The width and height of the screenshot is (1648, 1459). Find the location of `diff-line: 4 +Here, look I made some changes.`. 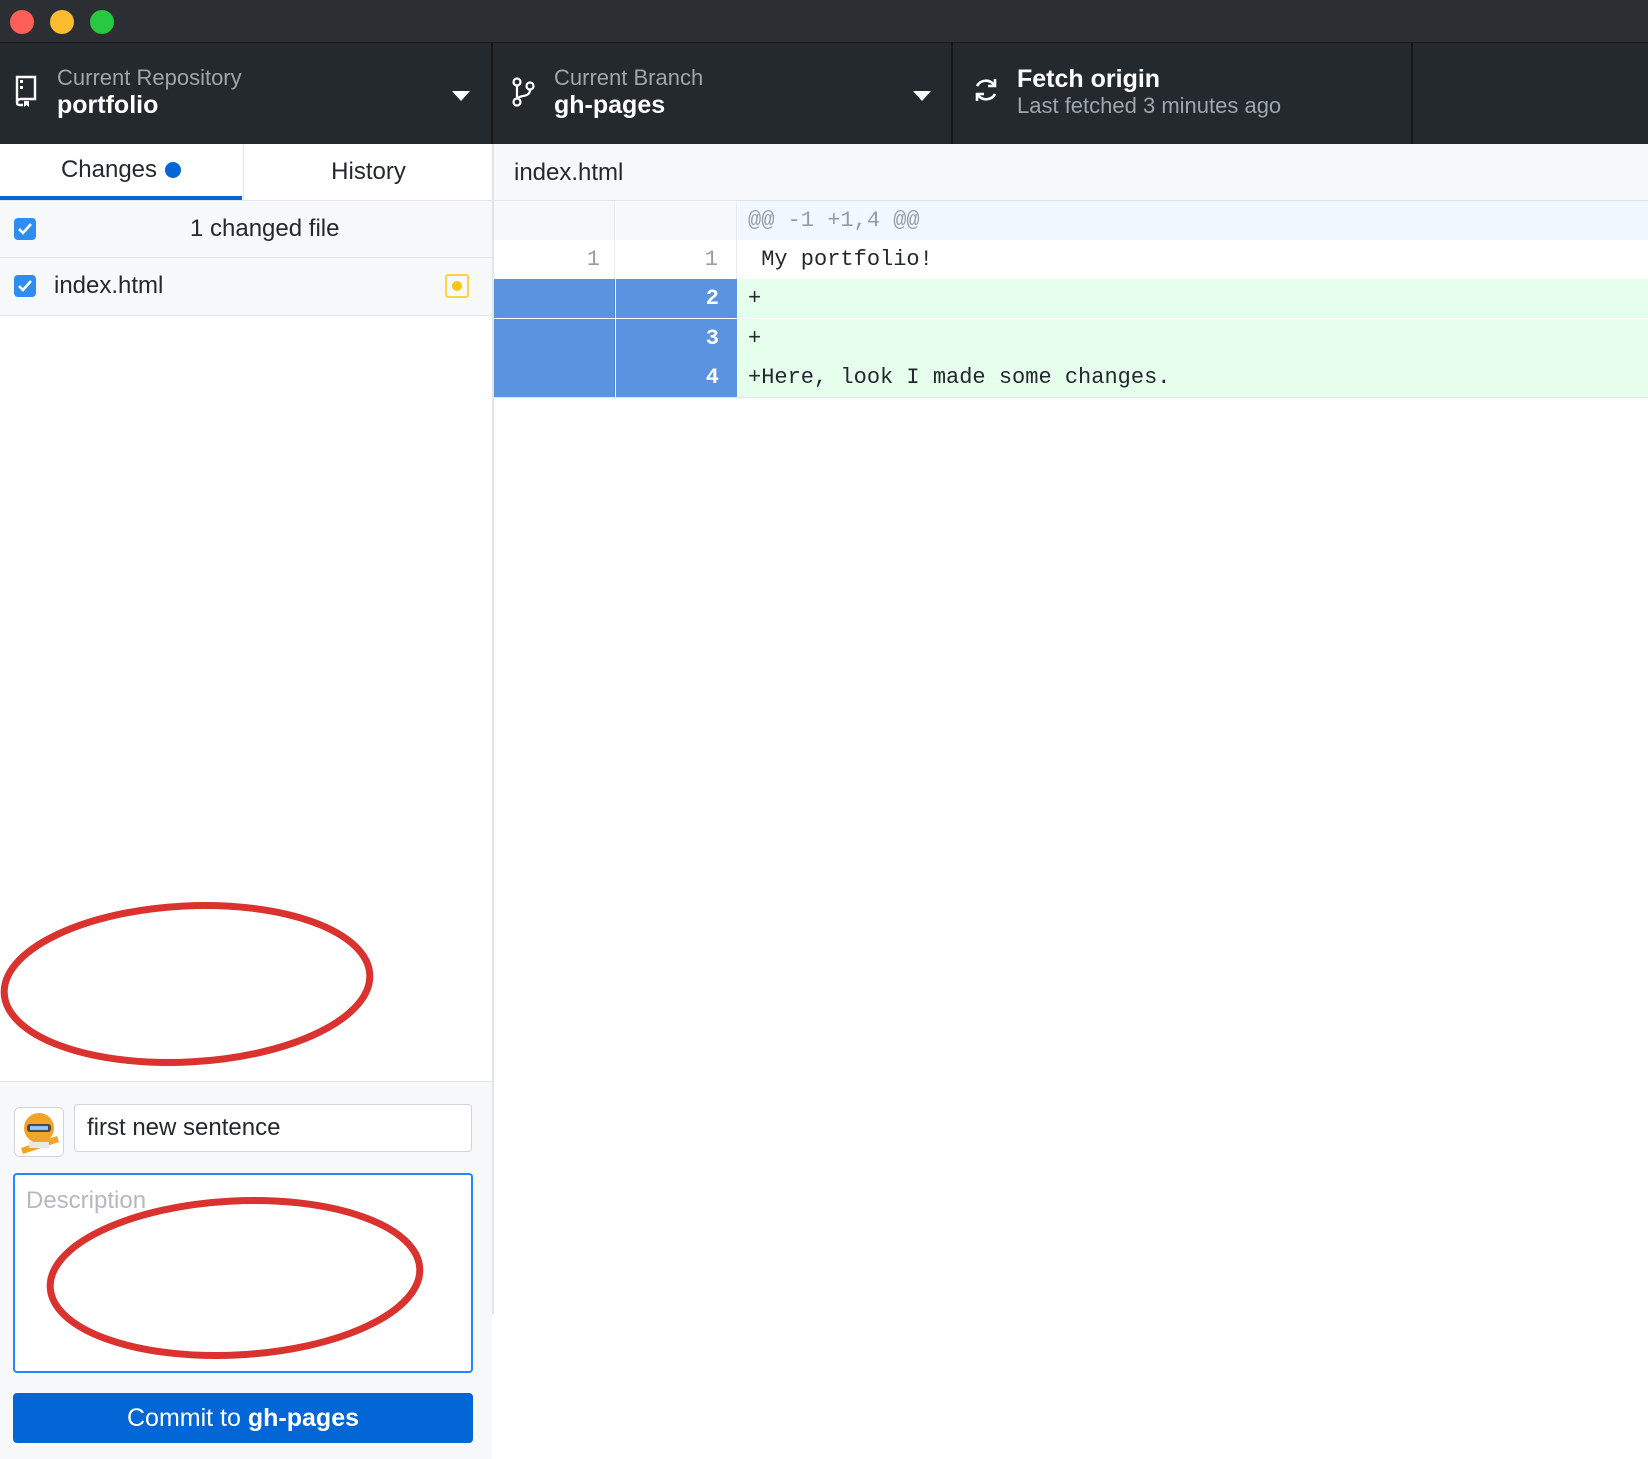

diff-line: 4 +Here, look I made some changes. is located at coordinates (1071, 377).